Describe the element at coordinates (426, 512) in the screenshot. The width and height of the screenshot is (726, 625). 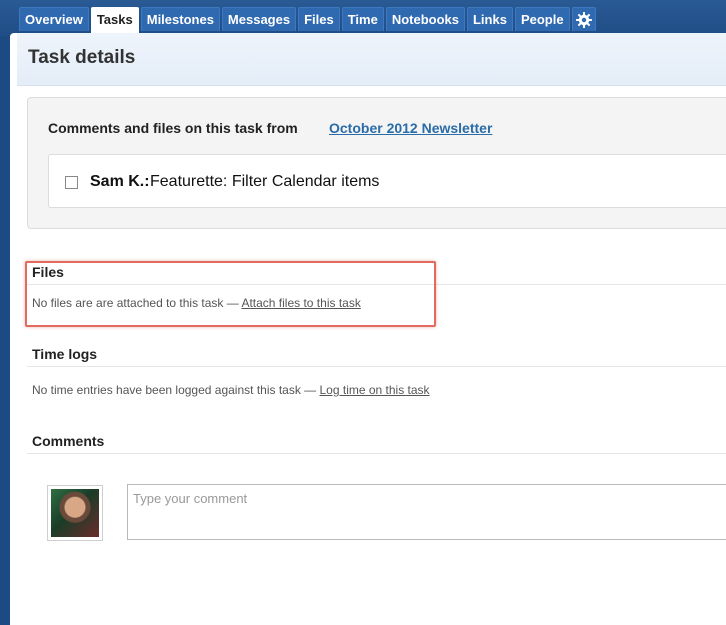
I see `comment-input` at that location.